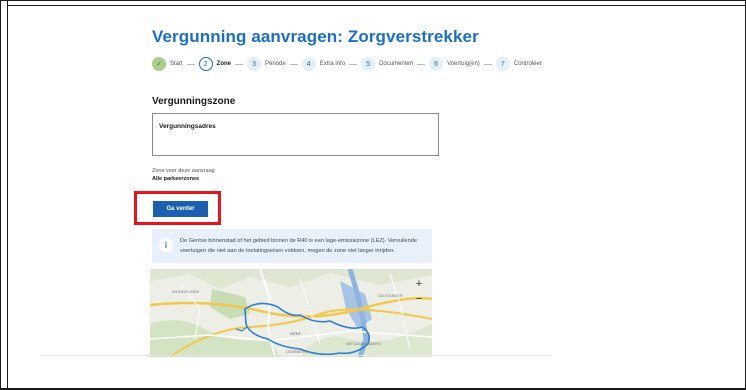 This screenshot has height=390, width=746. Describe the element at coordinates (376, 5) in the screenshot. I see `top-divider` at that location.